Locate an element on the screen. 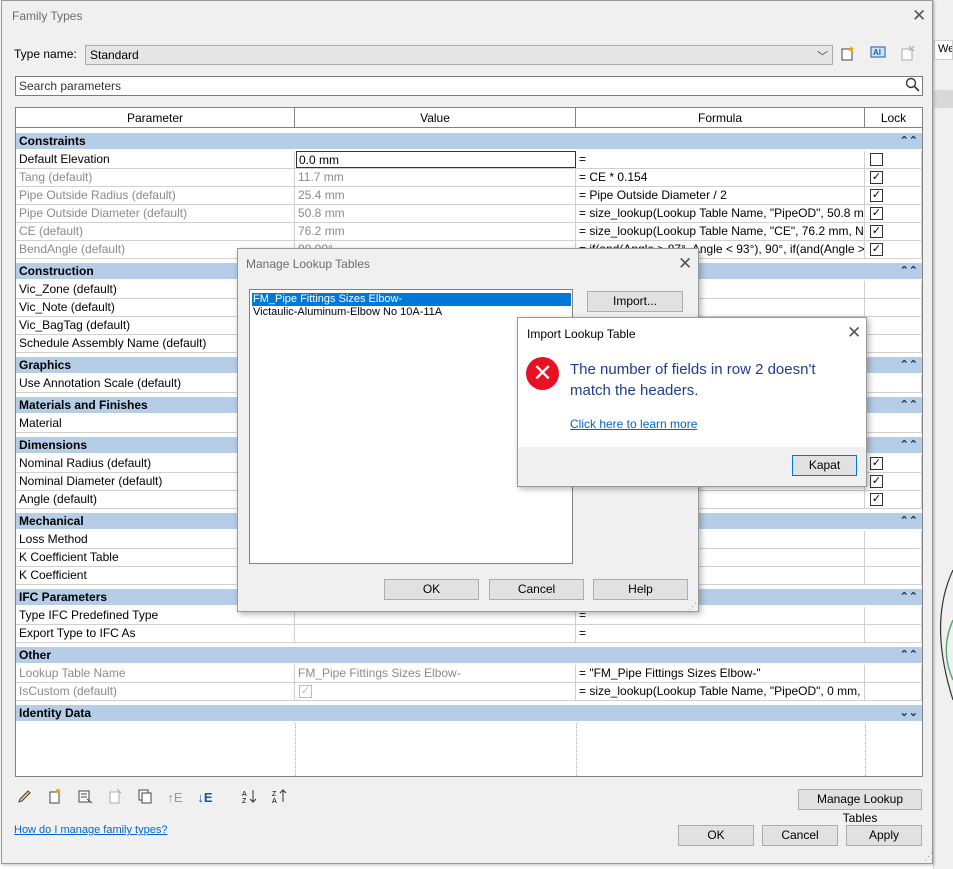 The height and width of the screenshot is (869, 953). param-name: Pipe Outside Diameter (default) is located at coordinates (155, 214).